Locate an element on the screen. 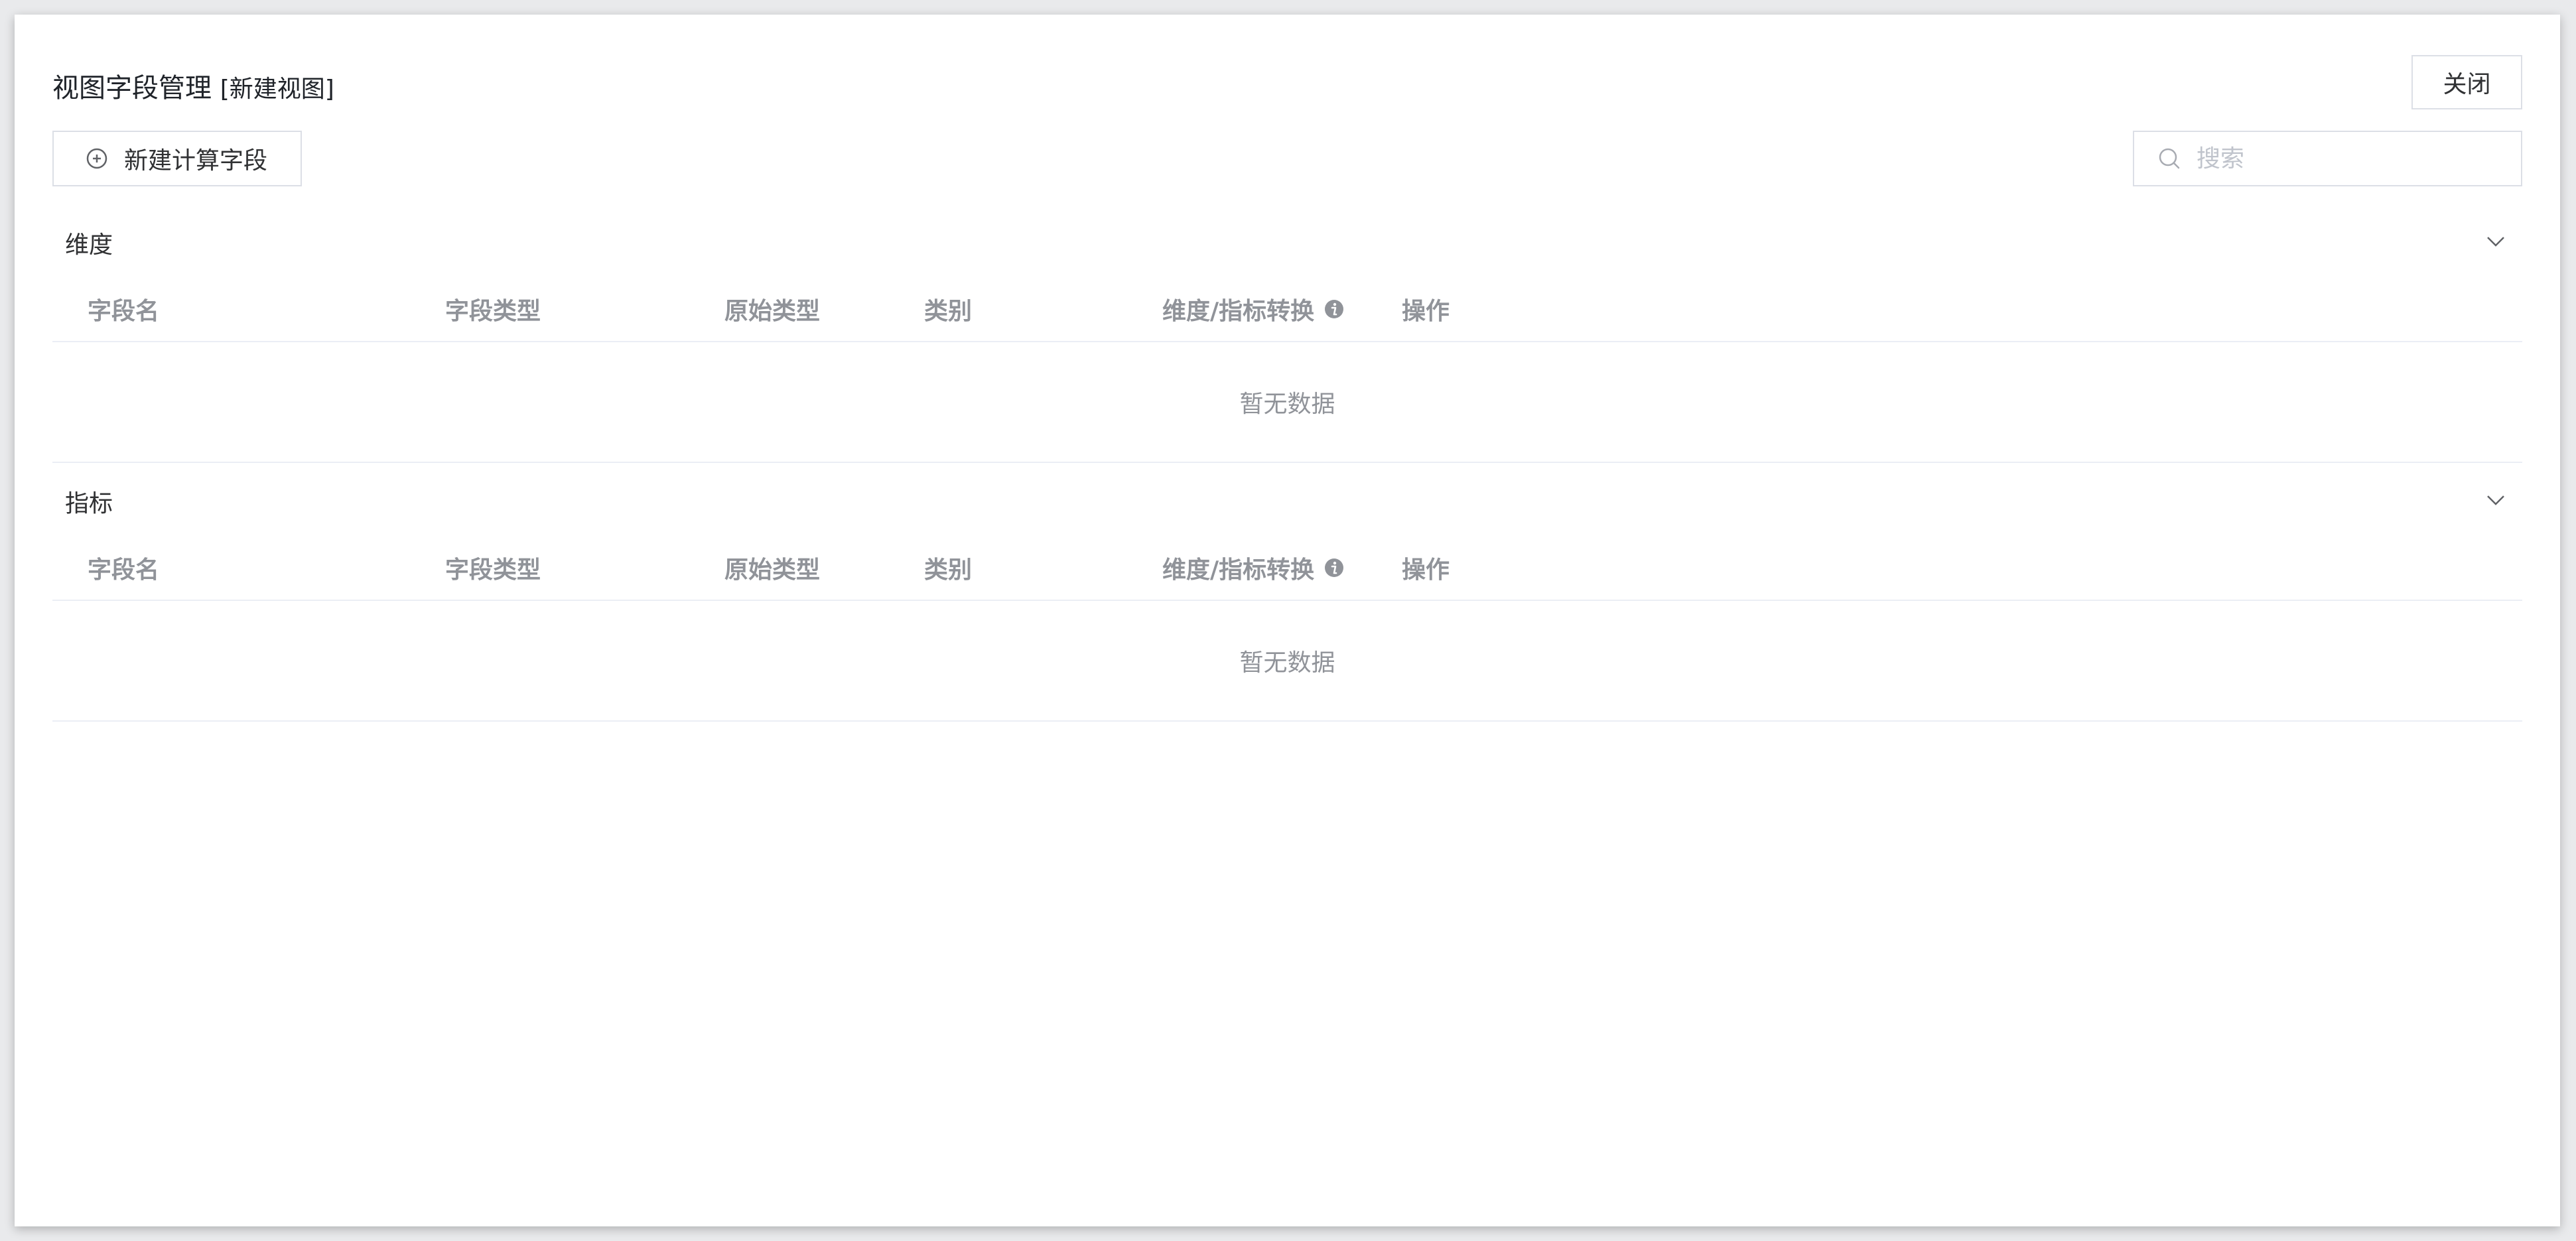  search-input is located at coordinates (2349, 158).